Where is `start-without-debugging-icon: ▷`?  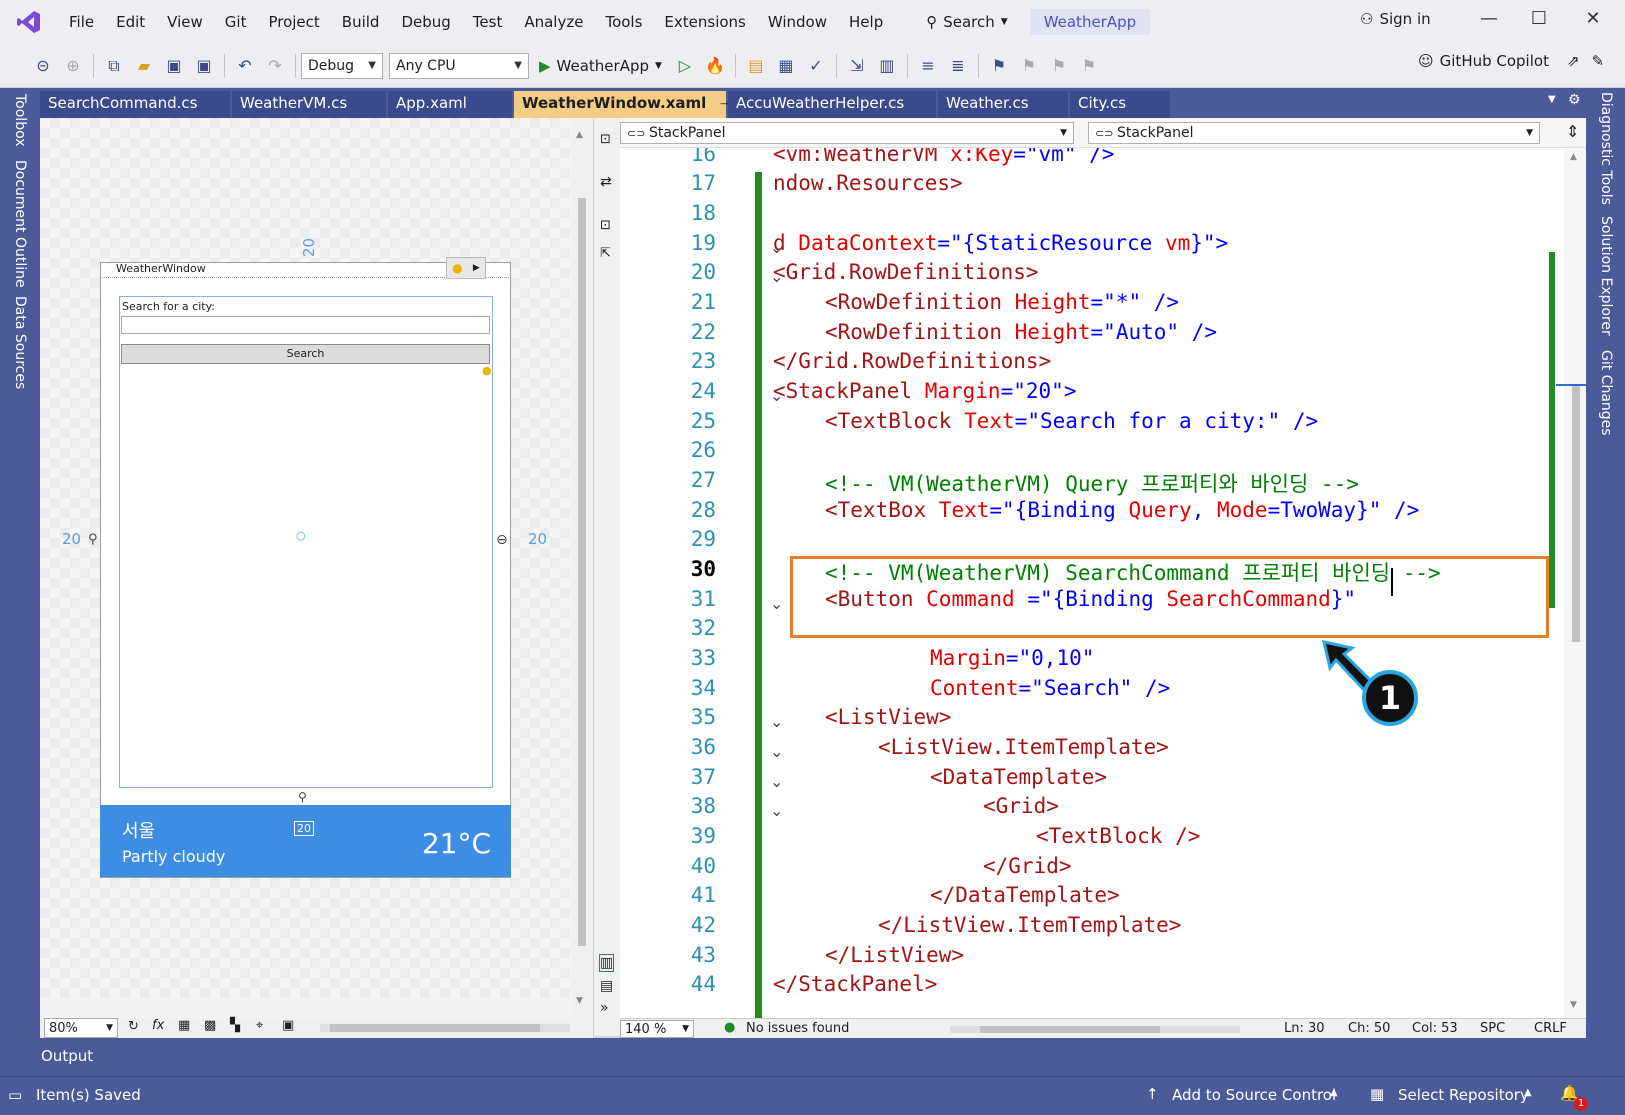 start-without-debugging-icon: ▷ is located at coordinates (685, 66).